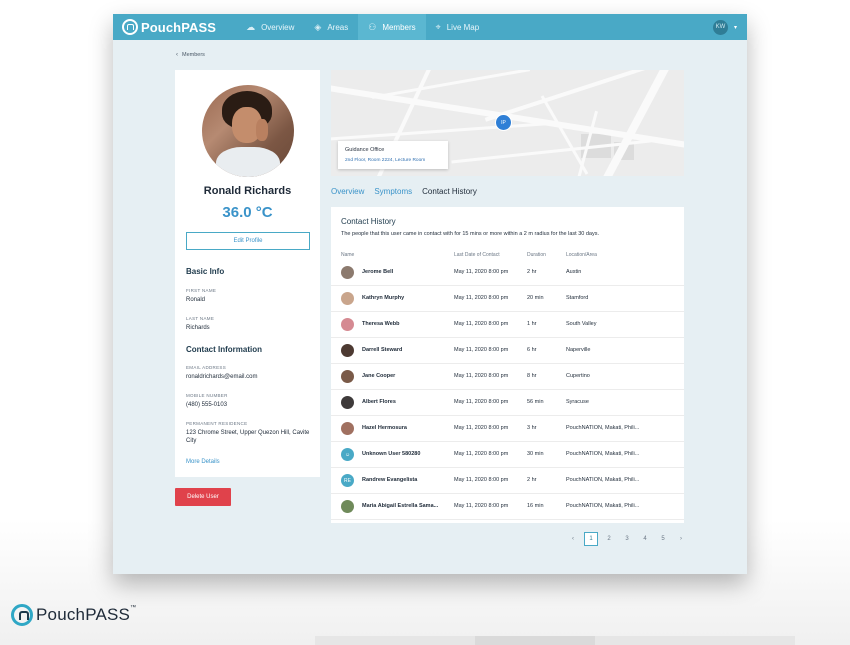 Image resolution: width=850 pixels, height=645 pixels. I want to click on cell-location: Syracuse, so click(577, 402).